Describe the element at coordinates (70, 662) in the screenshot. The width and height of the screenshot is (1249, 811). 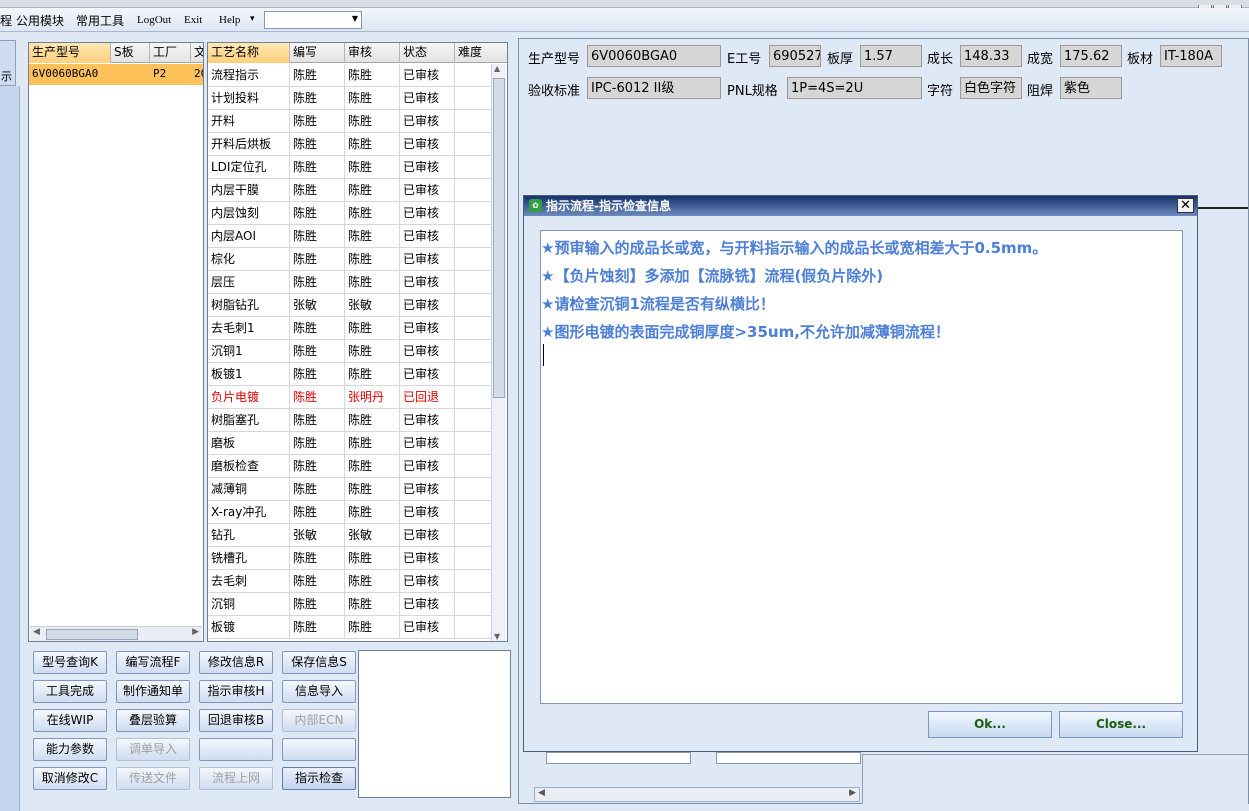
I see `model-query-button: 型号查询K` at that location.